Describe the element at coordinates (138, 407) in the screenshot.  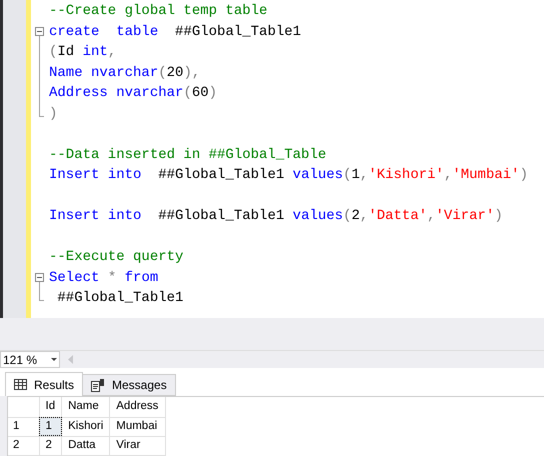
I see `column-header: Address` at that location.